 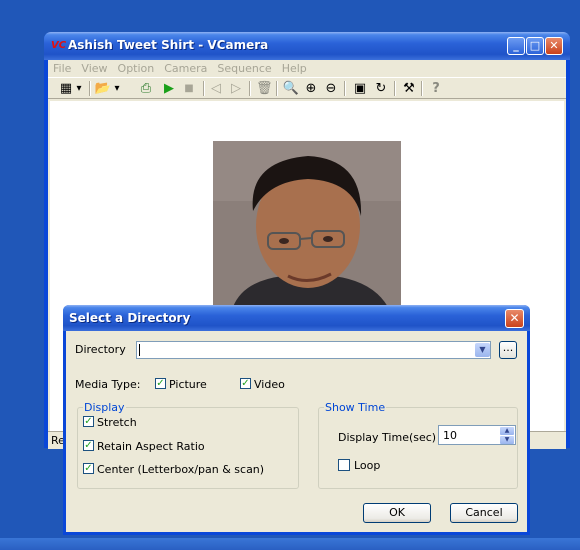 What do you see at coordinates (367, 465) in the screenshot?
I see `loop-label: Loop` at bounding box center [367, 465].